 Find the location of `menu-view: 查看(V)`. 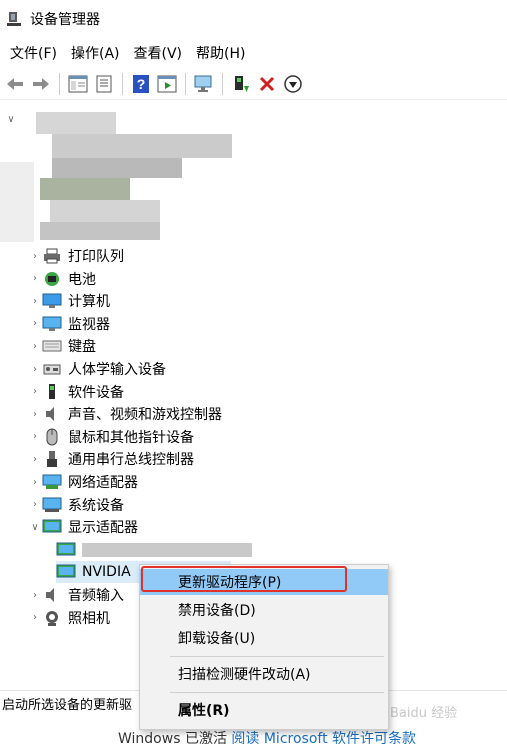

menu-view: 查看(V) is located at coordinates (158, 53).